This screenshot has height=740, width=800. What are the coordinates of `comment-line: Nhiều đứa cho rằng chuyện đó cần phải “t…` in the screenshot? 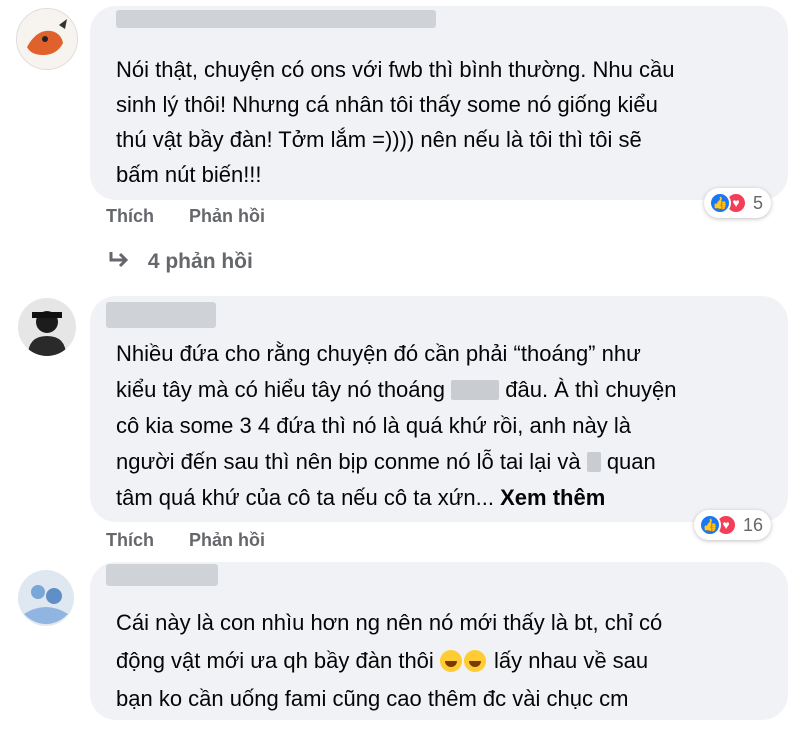 It's located at (378, 353).